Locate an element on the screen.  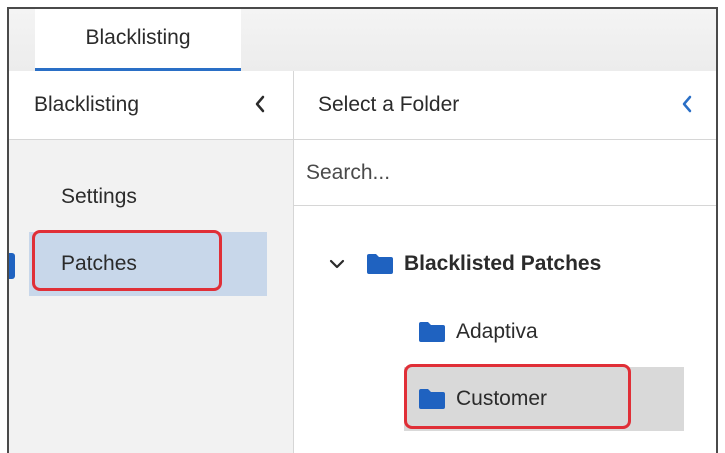
nav-item-patches: Patches is located at coordinates (148, 264).